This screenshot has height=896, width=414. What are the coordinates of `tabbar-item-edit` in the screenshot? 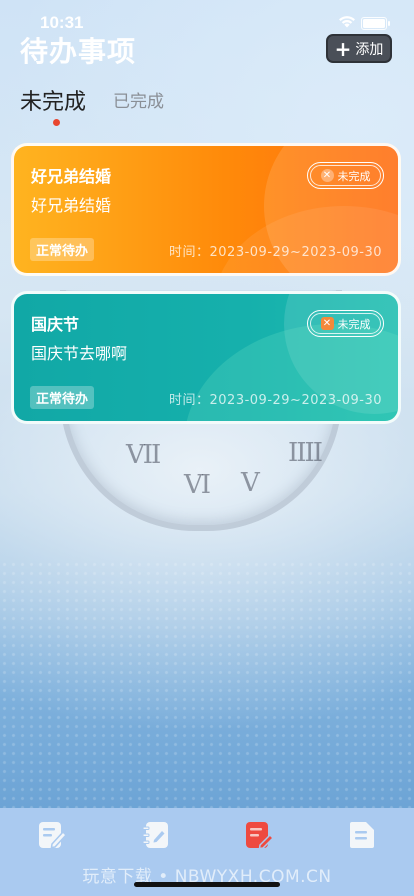 It's located at (52, 835).